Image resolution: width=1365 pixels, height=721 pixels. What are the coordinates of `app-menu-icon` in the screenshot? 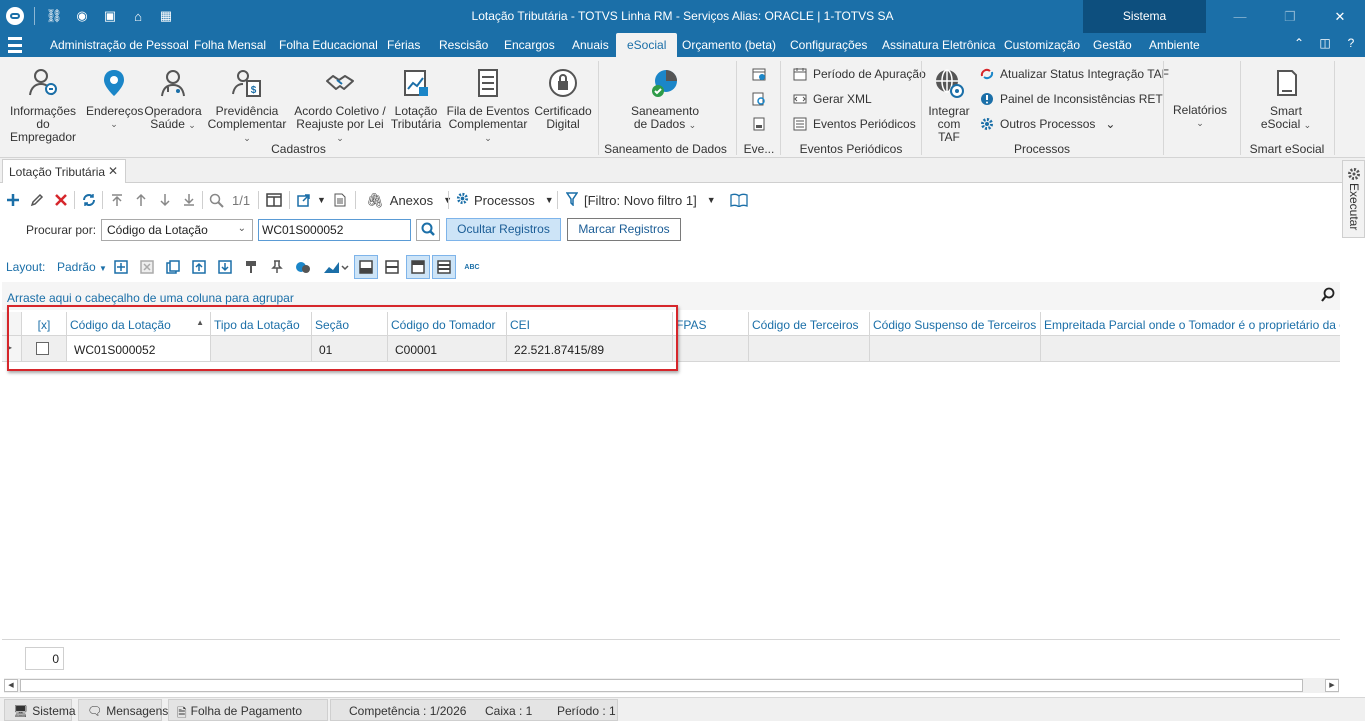 It's located at (15, 45).